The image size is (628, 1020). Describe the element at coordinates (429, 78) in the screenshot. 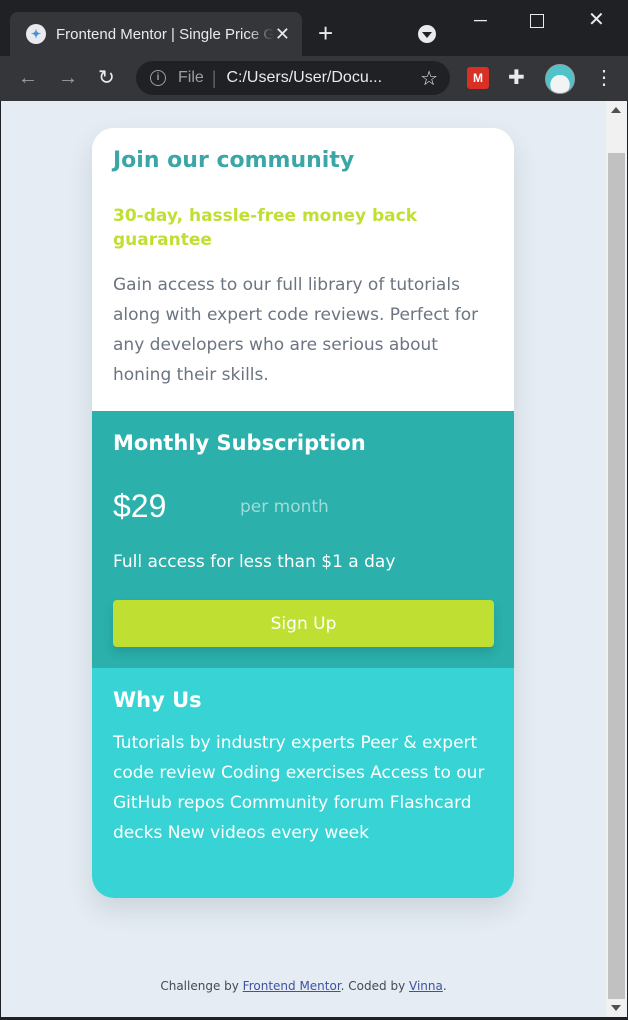

I see `star-icon: ☆` at that location.